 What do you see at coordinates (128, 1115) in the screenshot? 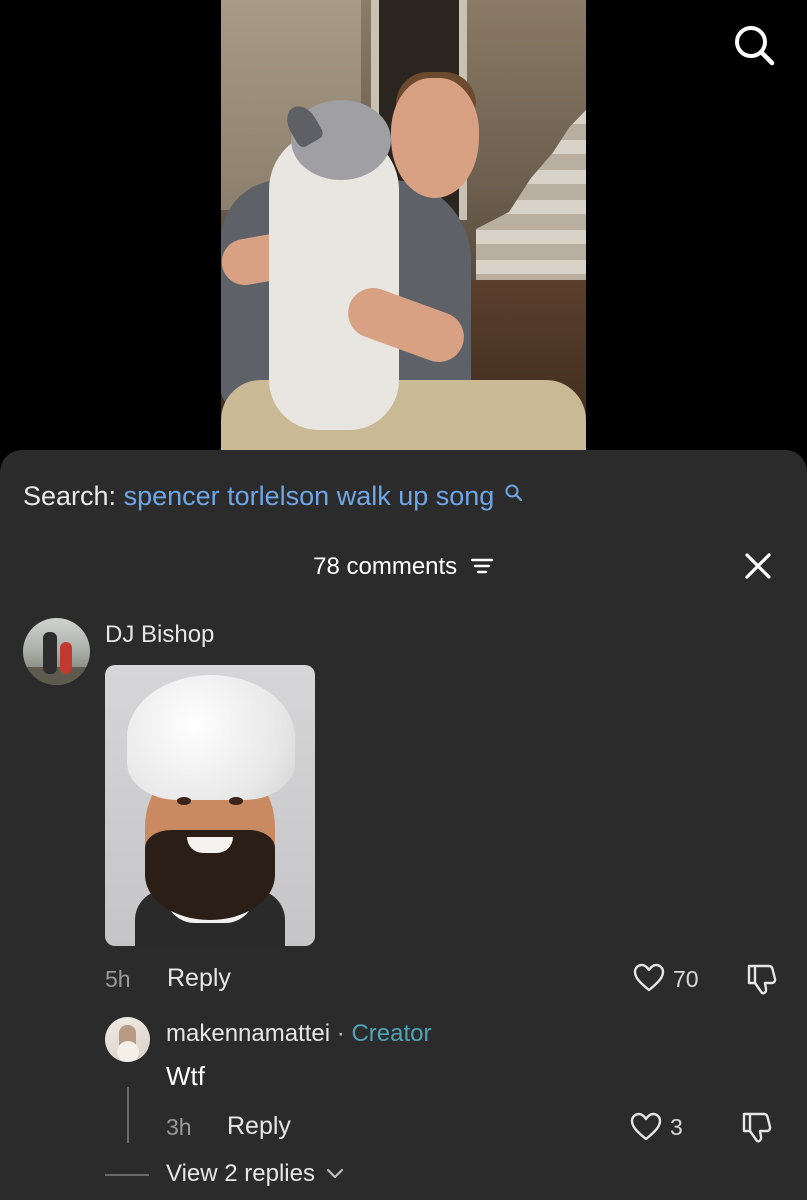
I see `thread-line` at bounding box center [128, 1115].